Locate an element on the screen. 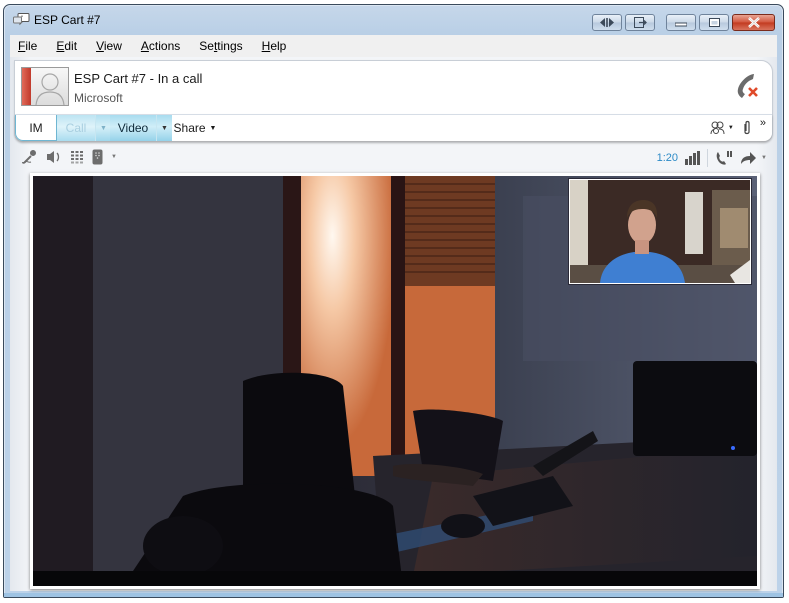  participants-button: ▼ is located at coordinates (722, 128).